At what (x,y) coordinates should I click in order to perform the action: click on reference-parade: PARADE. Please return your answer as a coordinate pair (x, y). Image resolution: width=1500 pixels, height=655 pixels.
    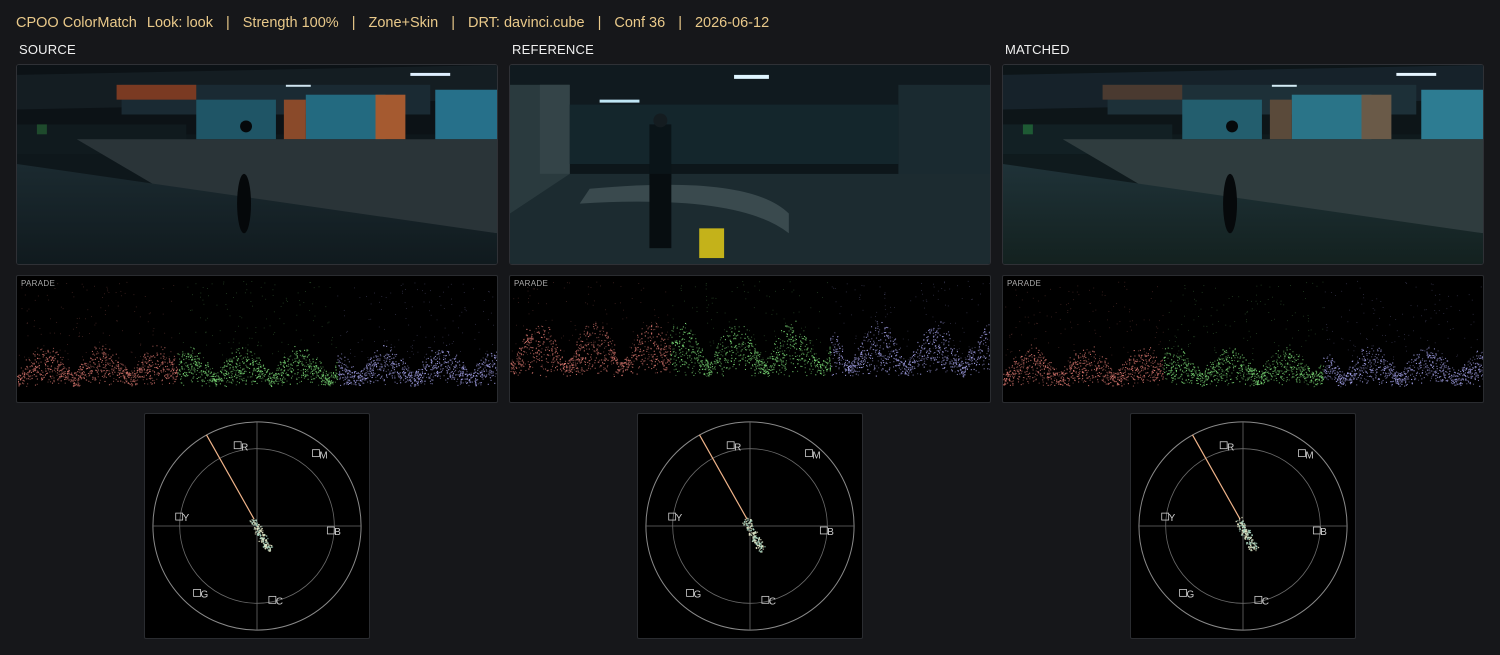
    Looking at the image, I should click on (750, 339).